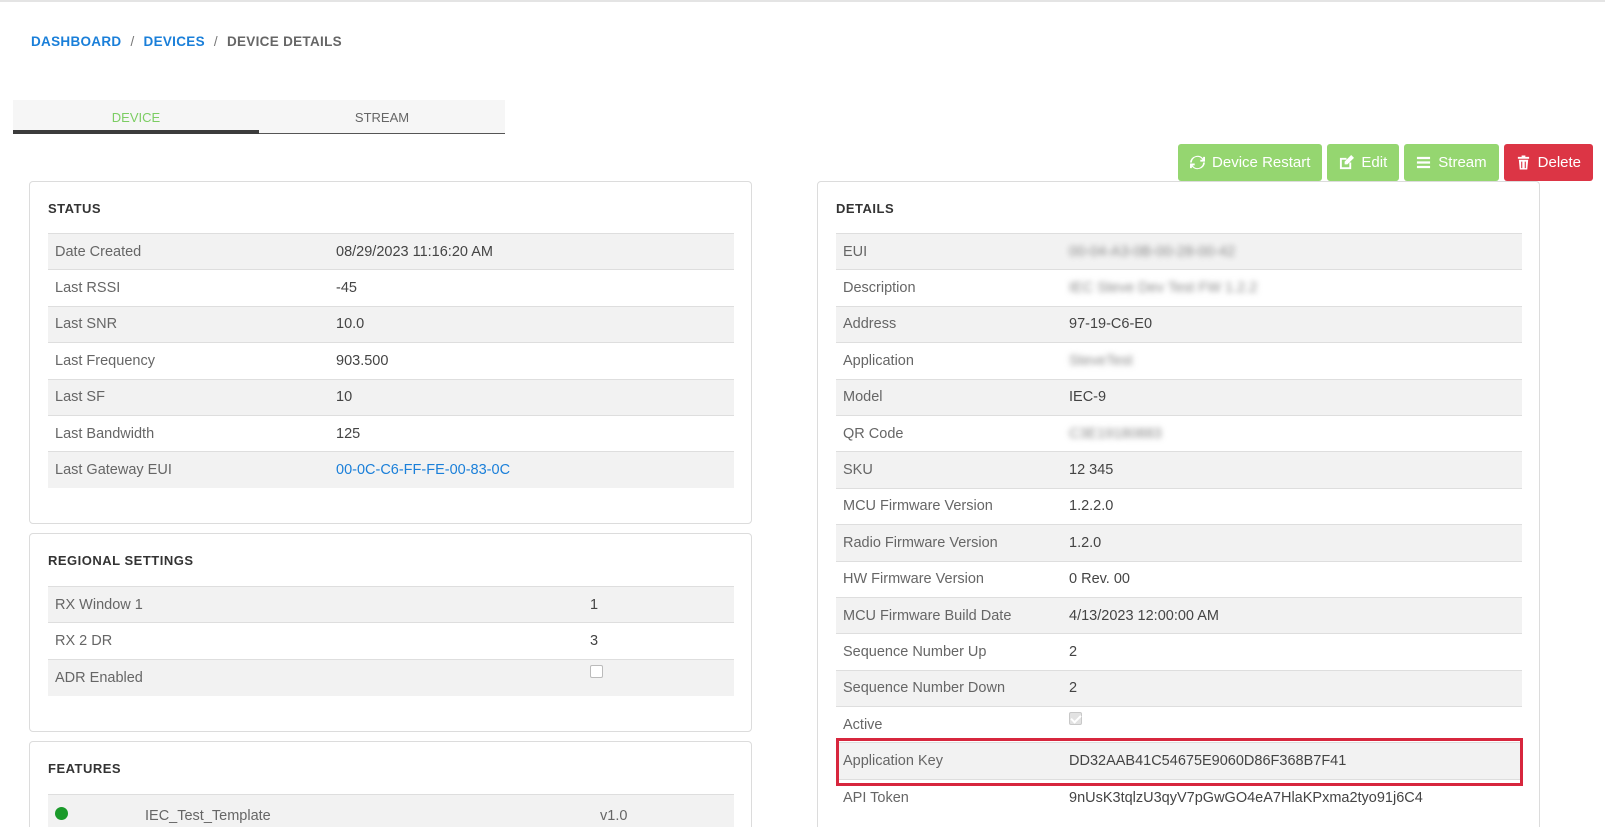 The height and width of the screenshot is (827, 1605). Describe the element at coordinates (1115, 433) in the screenshot. I see `qr-code-value-blurred: C3E19180883` at that location.